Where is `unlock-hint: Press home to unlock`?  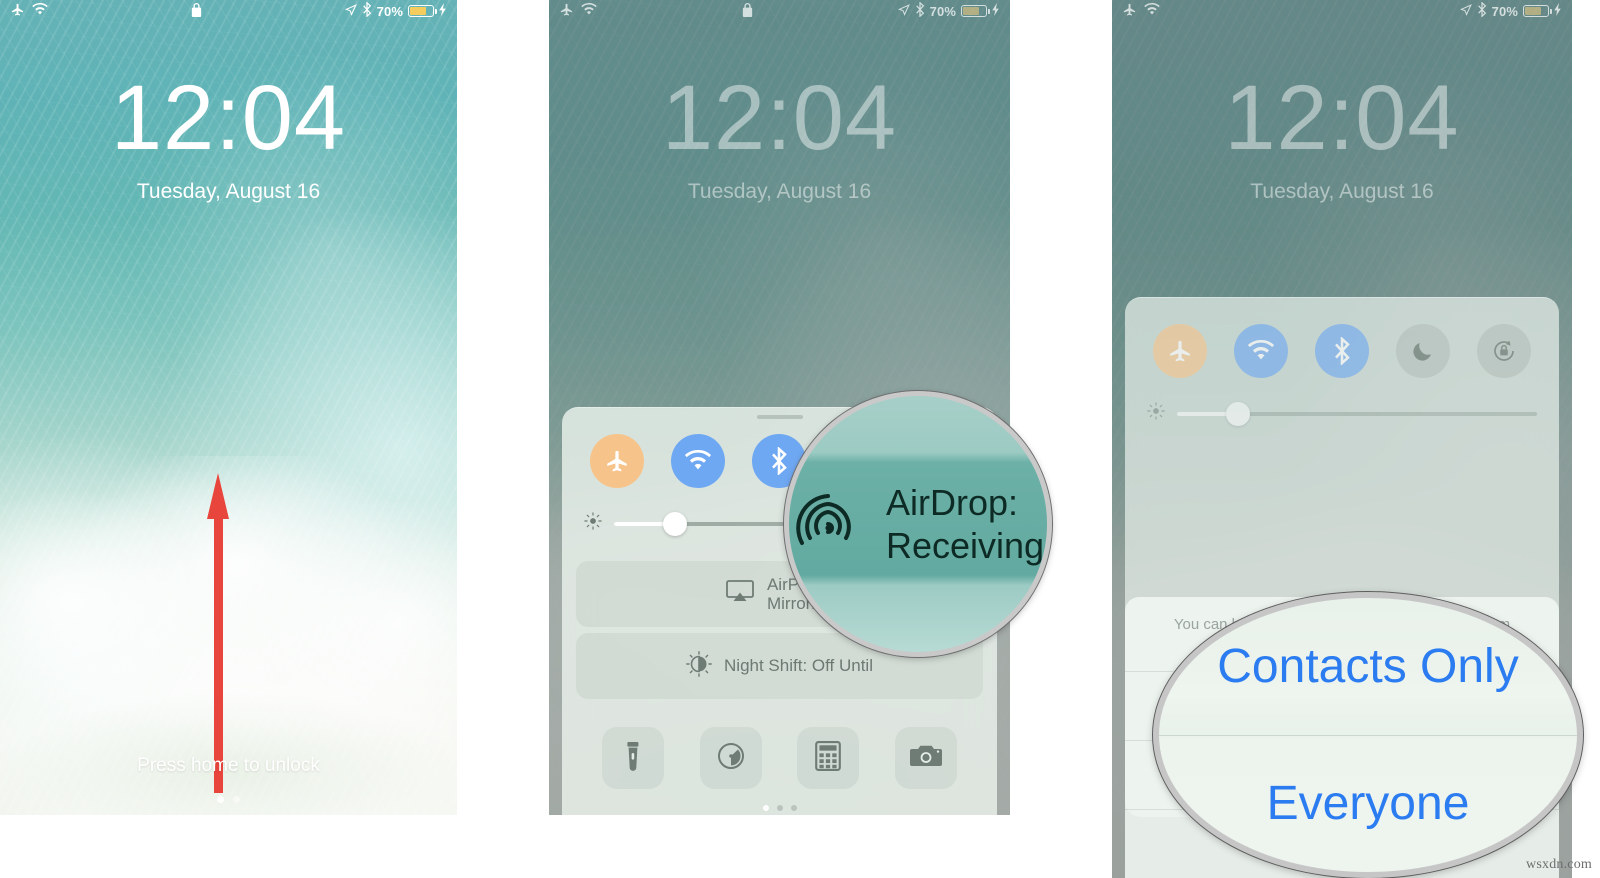
unlock-hint: Press home to unlock is located at coordinates (228, 765).